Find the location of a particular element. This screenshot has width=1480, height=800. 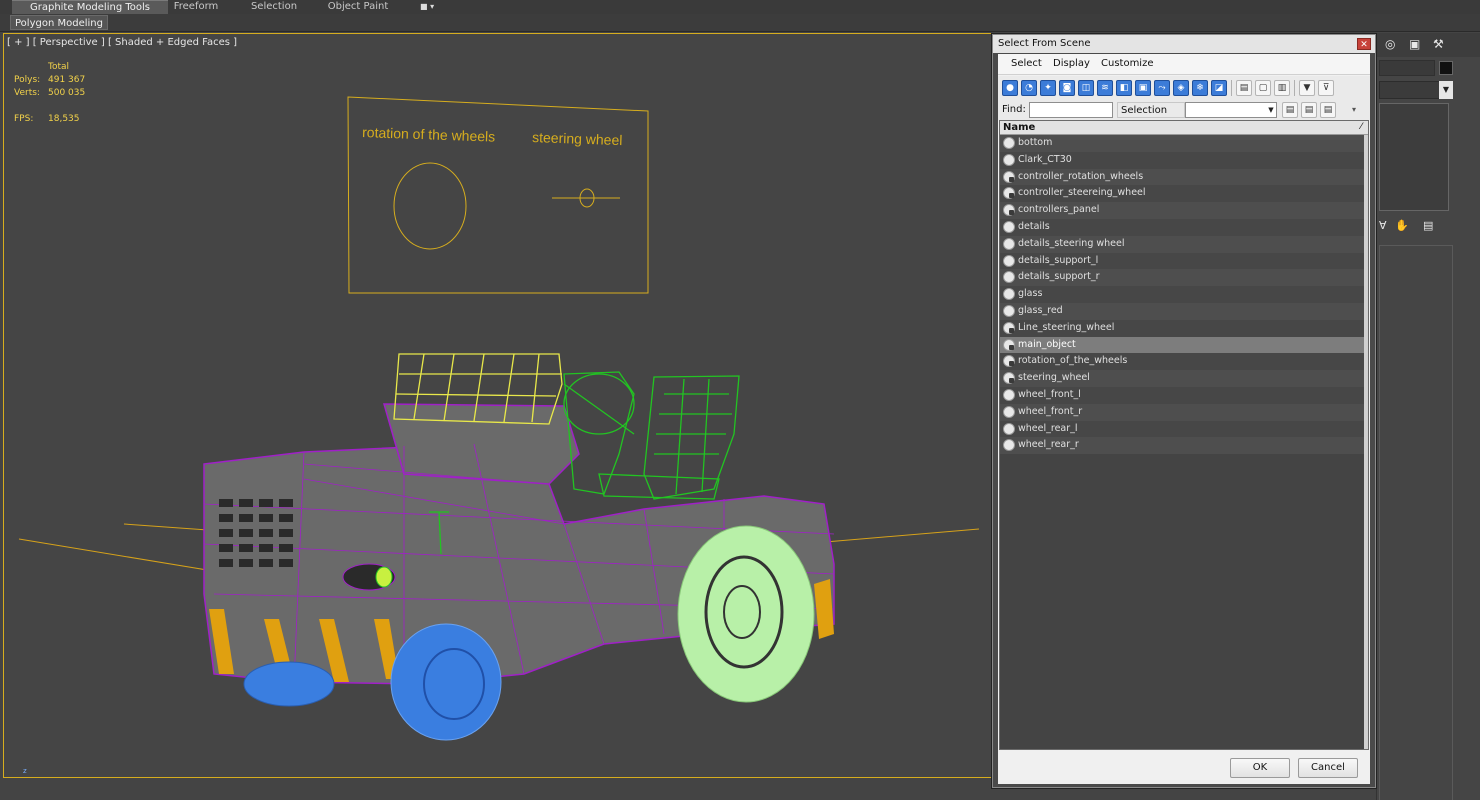

filter-icon: ▼ is located at coordinates (1307, 88).